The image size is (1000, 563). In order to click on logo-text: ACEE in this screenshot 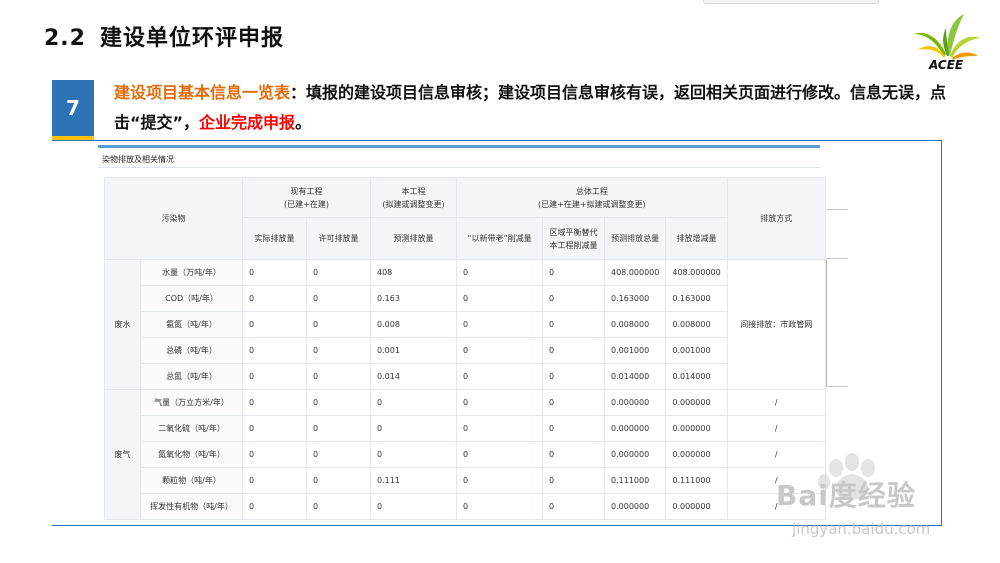, I will do `click(946, 65)`.